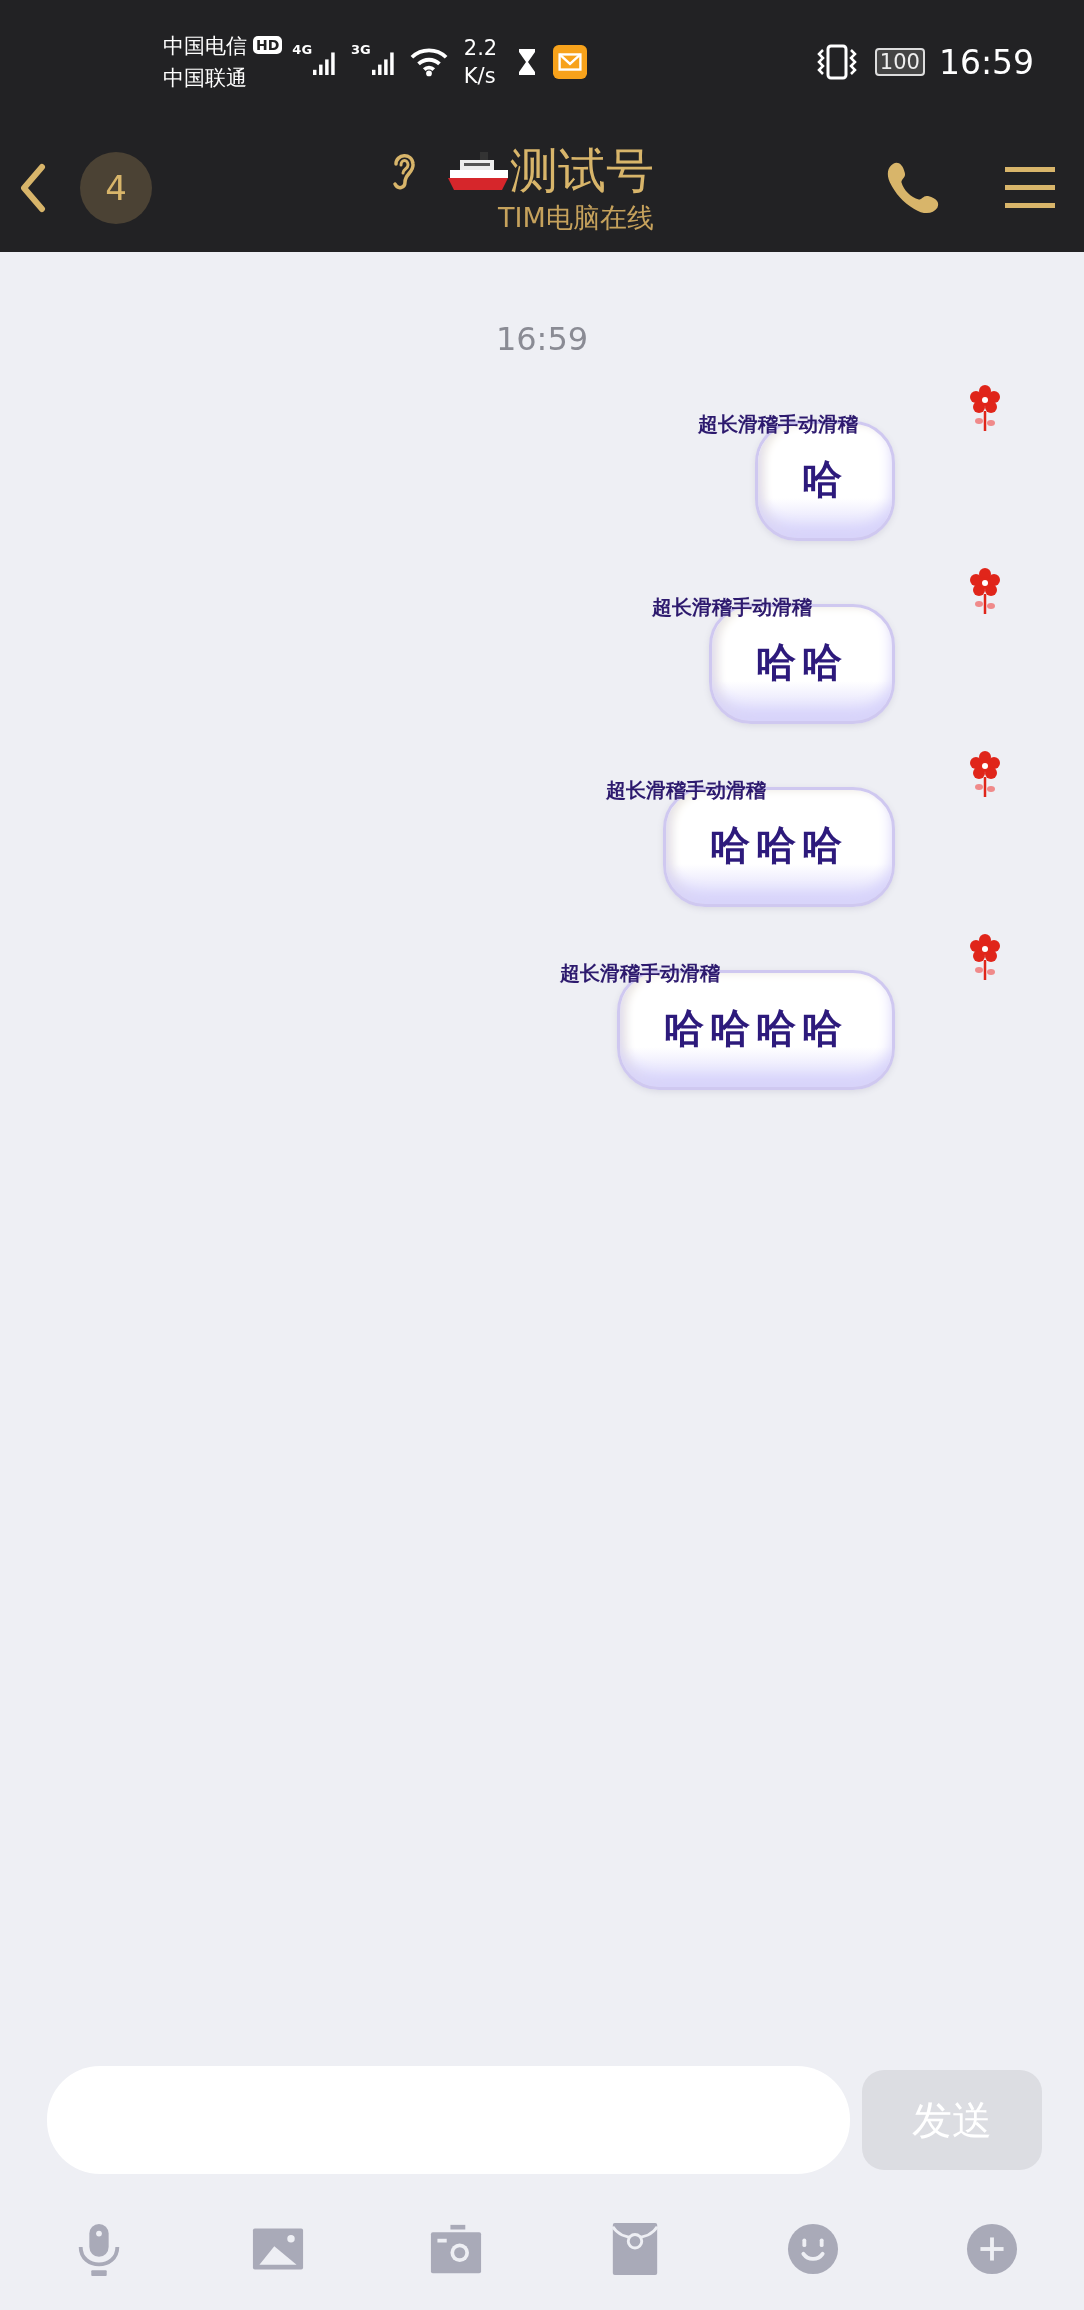  Describe the element at coordinates (361, 49) in the screenshot. I see `network-label: 3G` at that location.